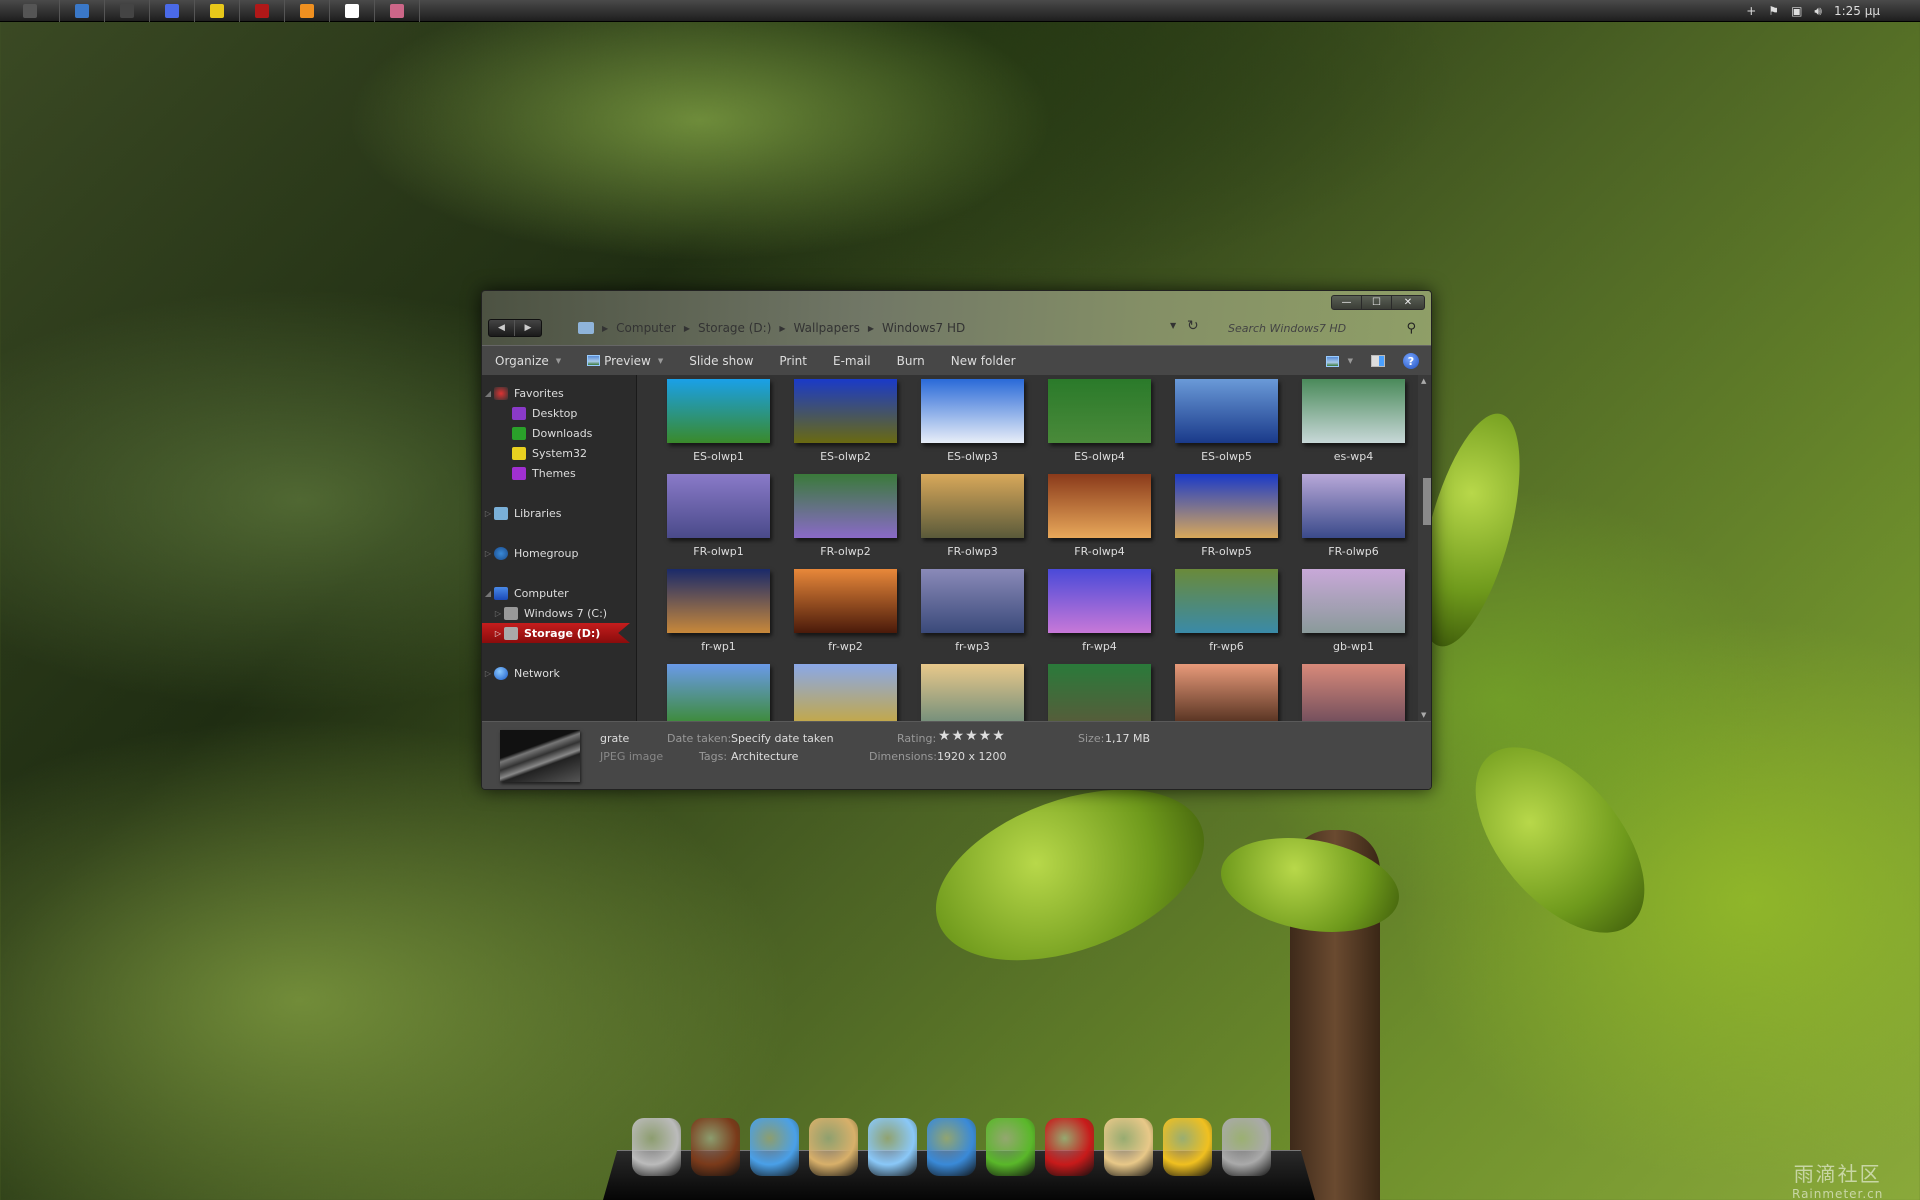  Describe the element at coordinates (625, 361) in the screenshot. I see `preview-button: Preview ▼` at that location.